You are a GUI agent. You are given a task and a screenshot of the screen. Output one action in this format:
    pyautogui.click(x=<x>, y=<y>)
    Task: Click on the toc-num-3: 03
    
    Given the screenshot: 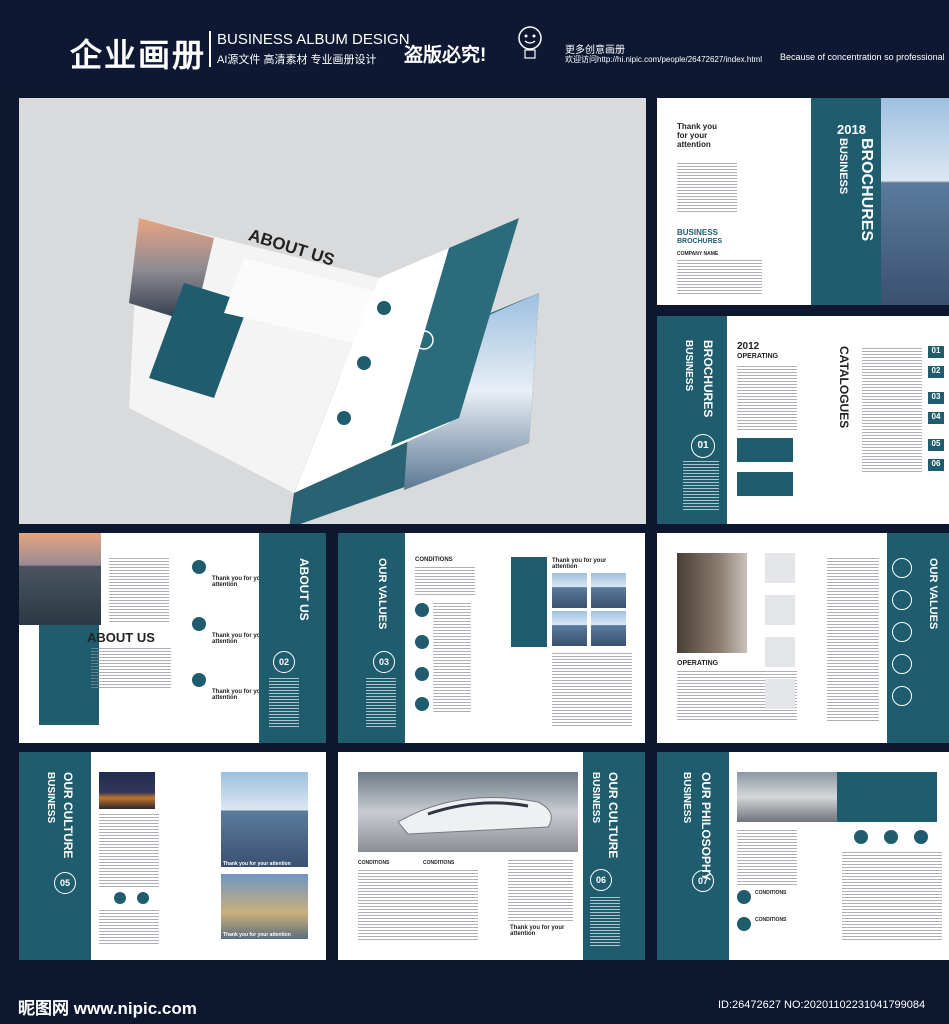 What is the action you would take?
    pyautogui.click(x=936, y=398)
    